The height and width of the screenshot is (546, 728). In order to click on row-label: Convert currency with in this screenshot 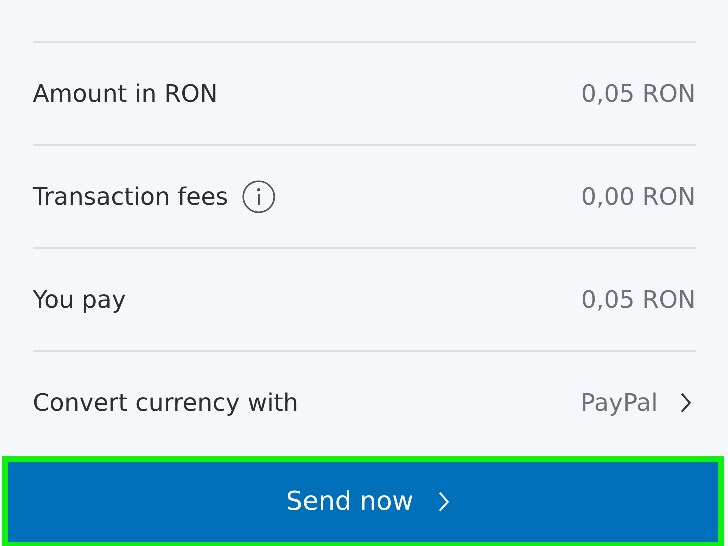, I will do `click(166, 402)`.